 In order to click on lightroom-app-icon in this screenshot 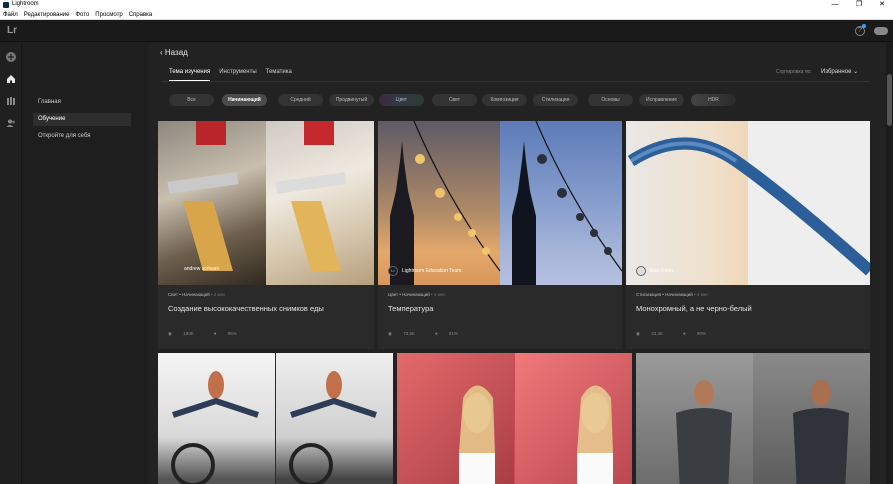, I will do `click(6, 5)`.